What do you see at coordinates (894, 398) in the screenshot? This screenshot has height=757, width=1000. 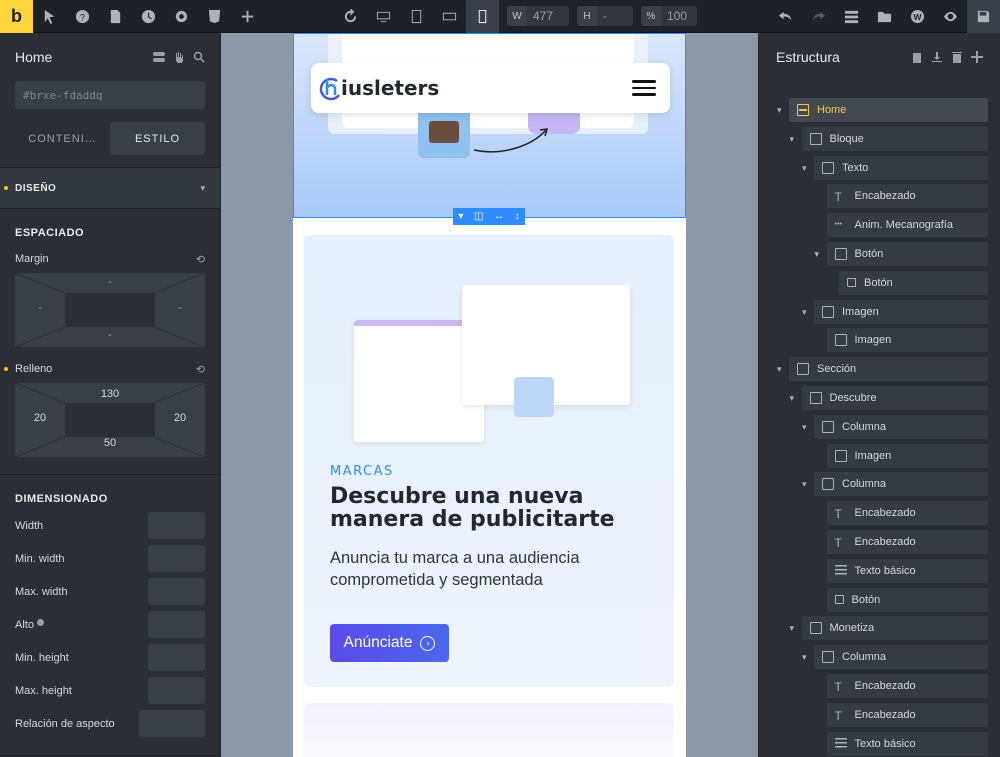 I see `tree-node: Descubre` at bounding box center [894, 398].